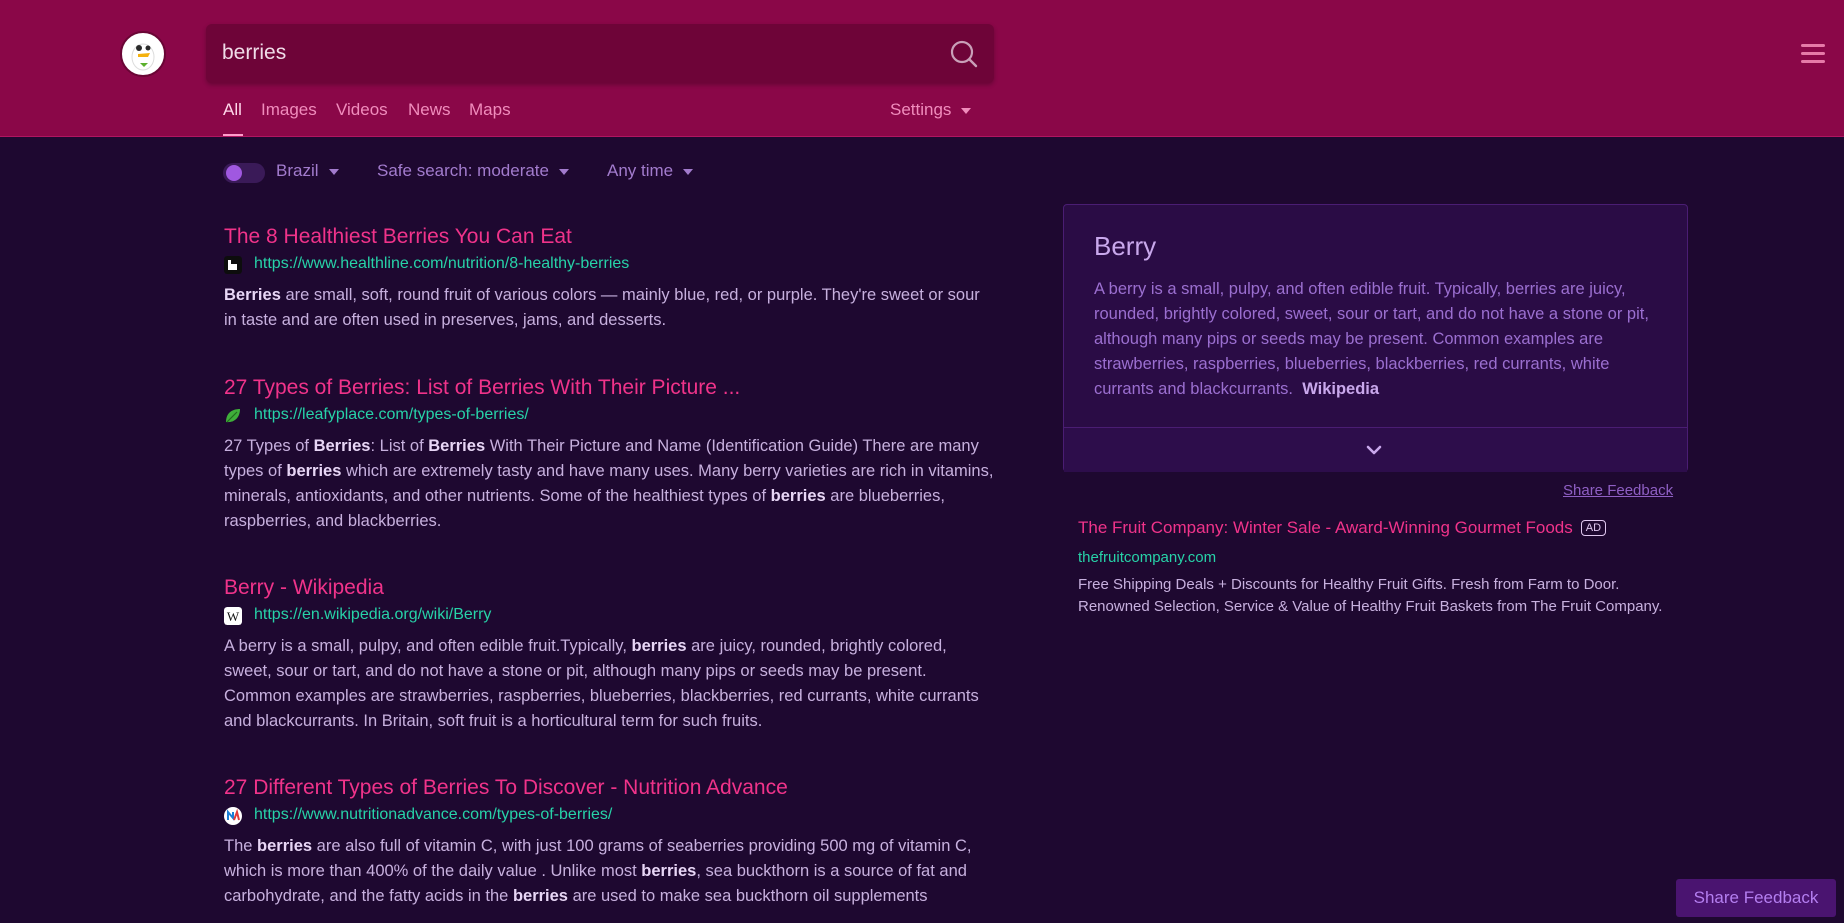 This screenshot has width=1844, height=923. I want to click on time-filter: Any time, so click(650, 171).